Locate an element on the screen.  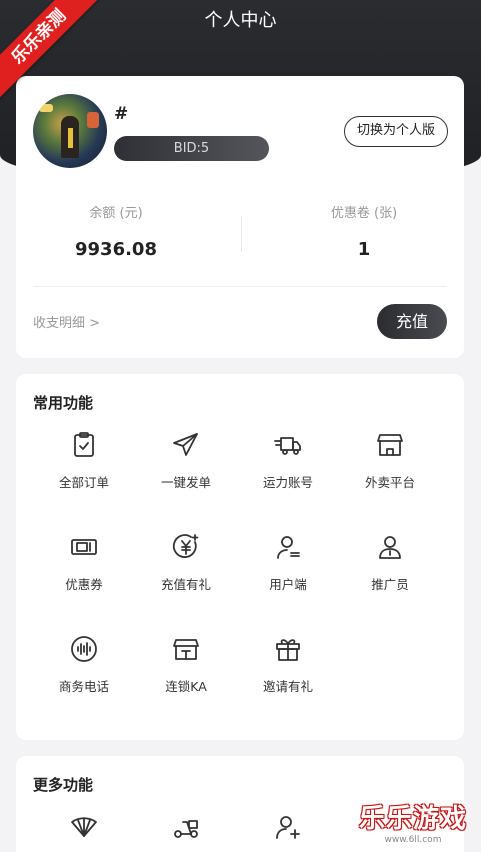
chain-ka-item: 连锁KA is located at coordinates (186, 672).